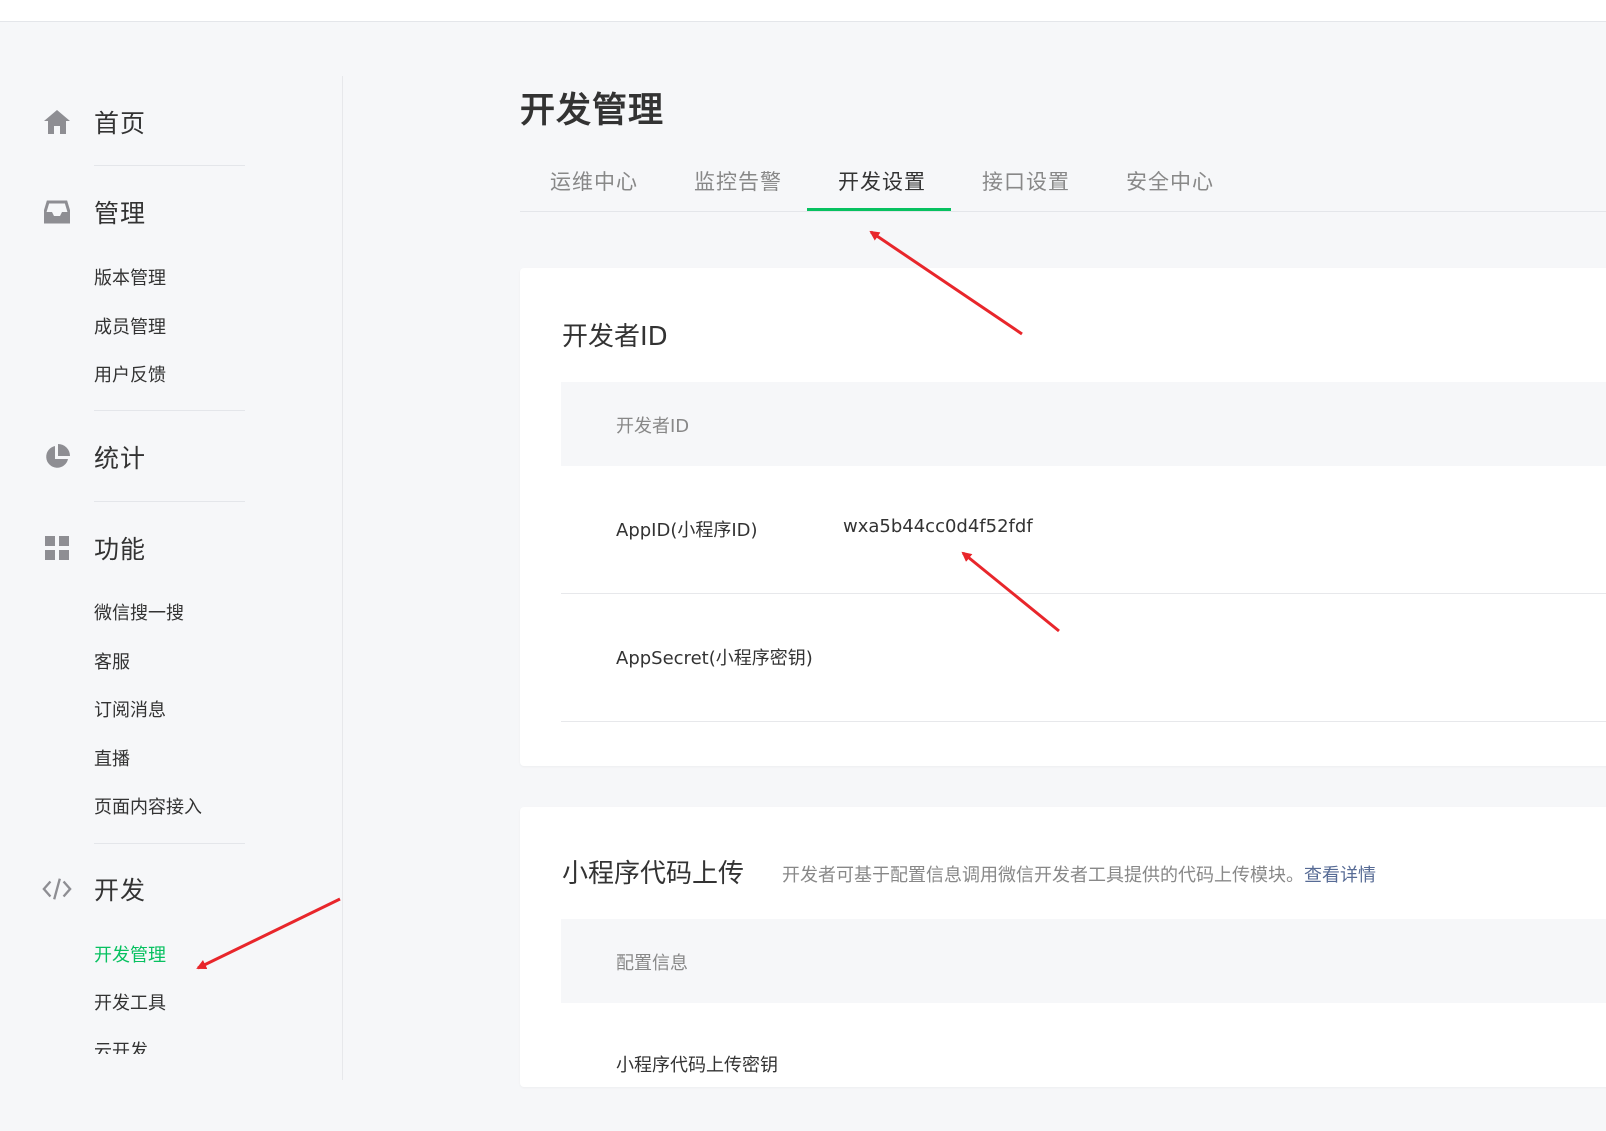 The width and height of the screenshot is (1606, 1131). Describe the element at coordinates (130, 956) in the screenshot. I see `sidebar-item-dev-manage: 开发管理` at that location.